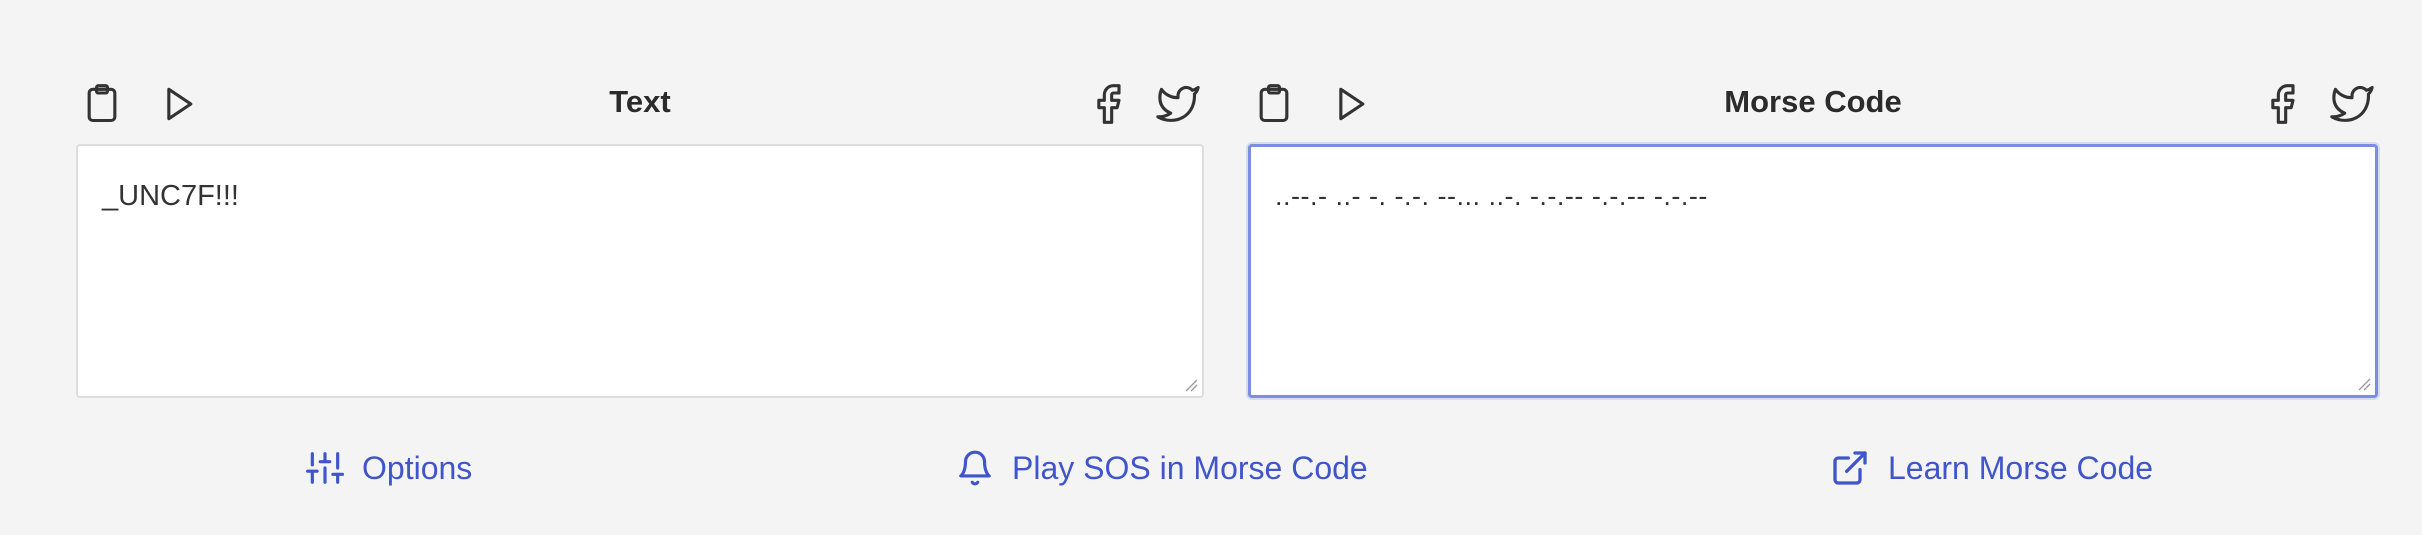 The height and width of the screenshot is (535, 2422). Describe the element at coordinates (1850, 468) in the screenshot. I see `external-link-icon` at that location.